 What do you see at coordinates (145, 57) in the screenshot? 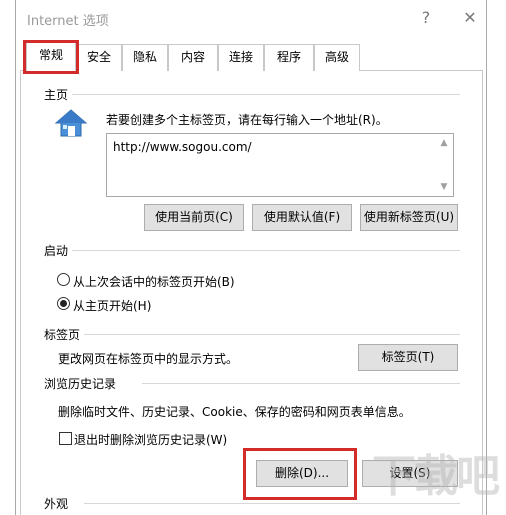
I see `tab-privacy: 隐私` at bounding box center [145, 57].